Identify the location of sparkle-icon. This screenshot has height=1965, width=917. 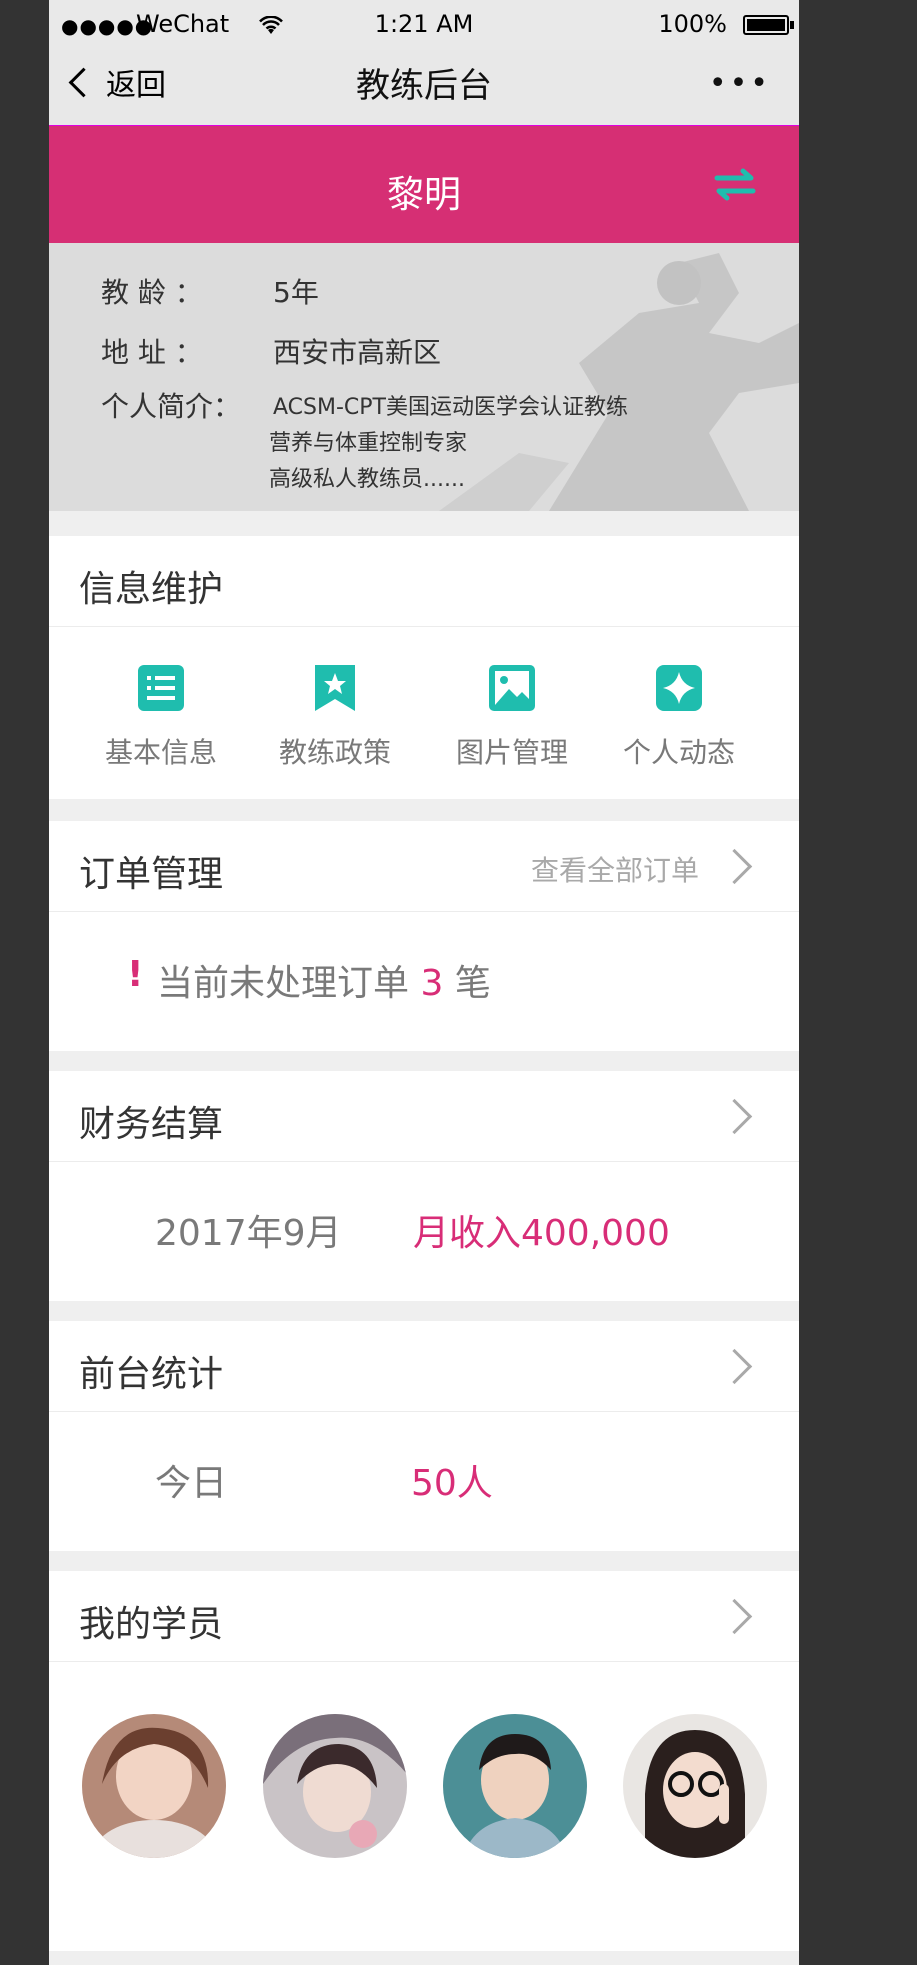
(679, 688).